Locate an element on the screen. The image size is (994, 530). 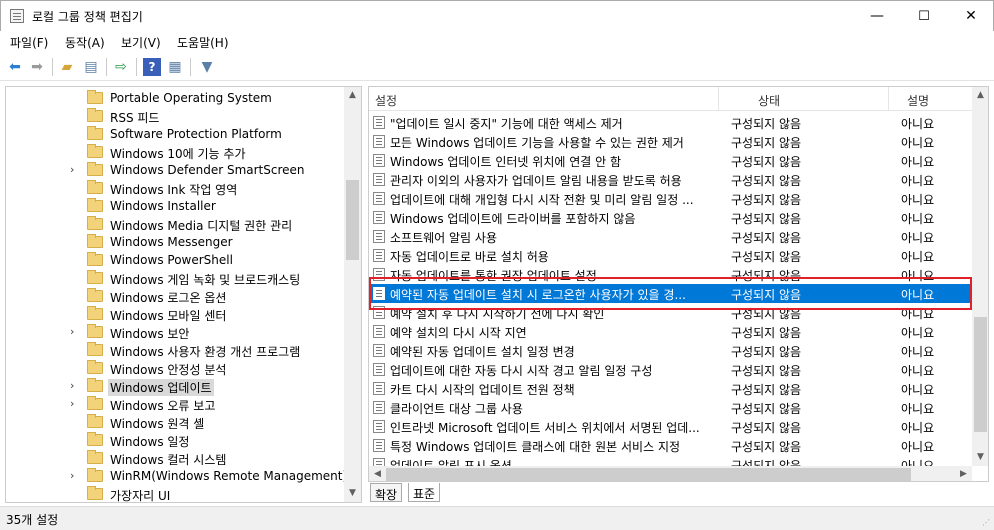
policy-row: 자동 업데이트를 통한 권장 업데이트 설정 구성되지 않음 아니요 is located at coordinates (670, 274).